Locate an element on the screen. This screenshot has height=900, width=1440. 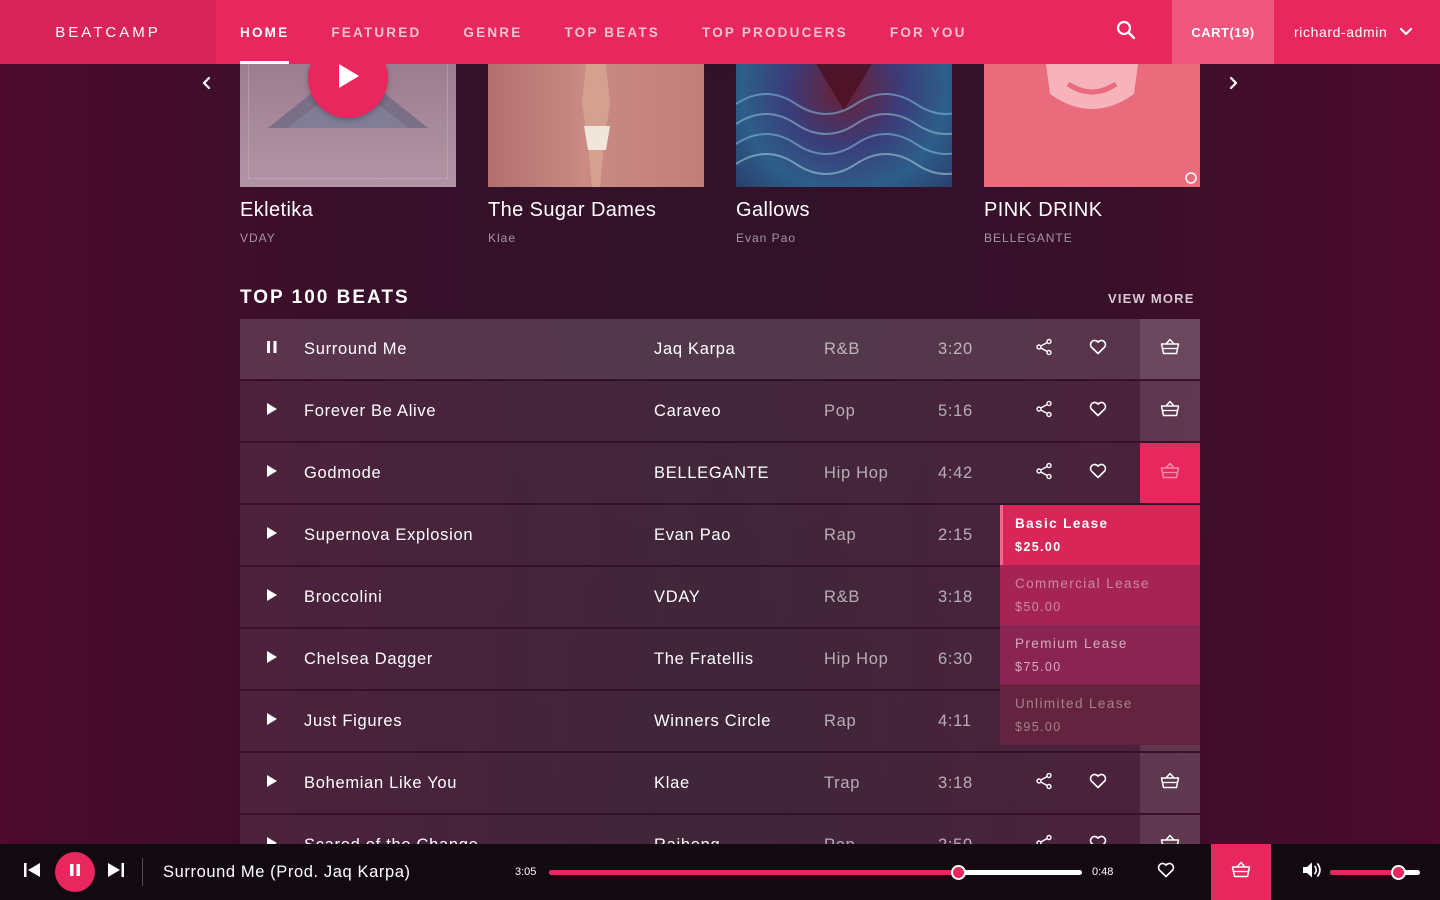
player-bar: Surround Me (Prod. Jaq Karpa) 3:05 0:48 is located at coordinates (720, 872).